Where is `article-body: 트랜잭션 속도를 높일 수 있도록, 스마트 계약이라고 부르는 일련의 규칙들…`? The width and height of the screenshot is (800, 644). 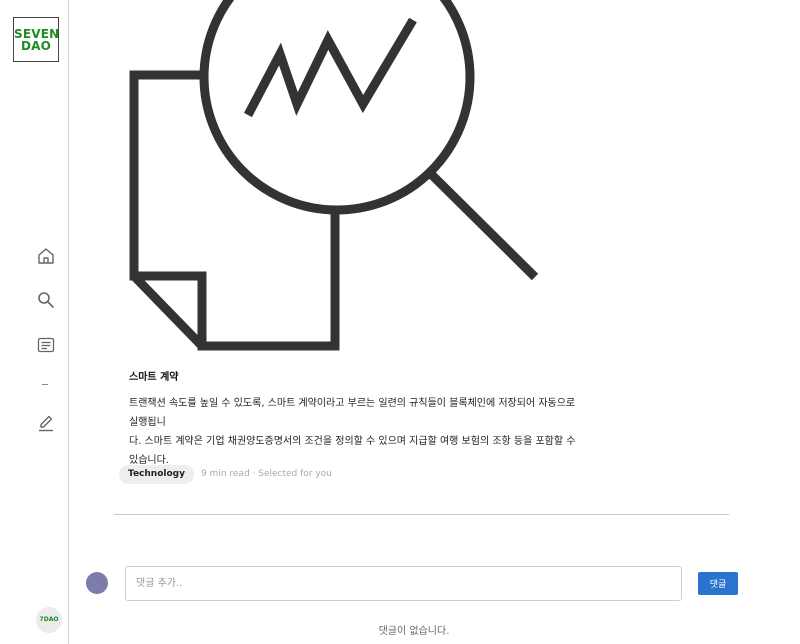
article-body: 트랜잭션 속도를 높일 수 있도록, 스마트 계약이라고 부르는 일련의 규칙들… is located at coordinates (356, 432).